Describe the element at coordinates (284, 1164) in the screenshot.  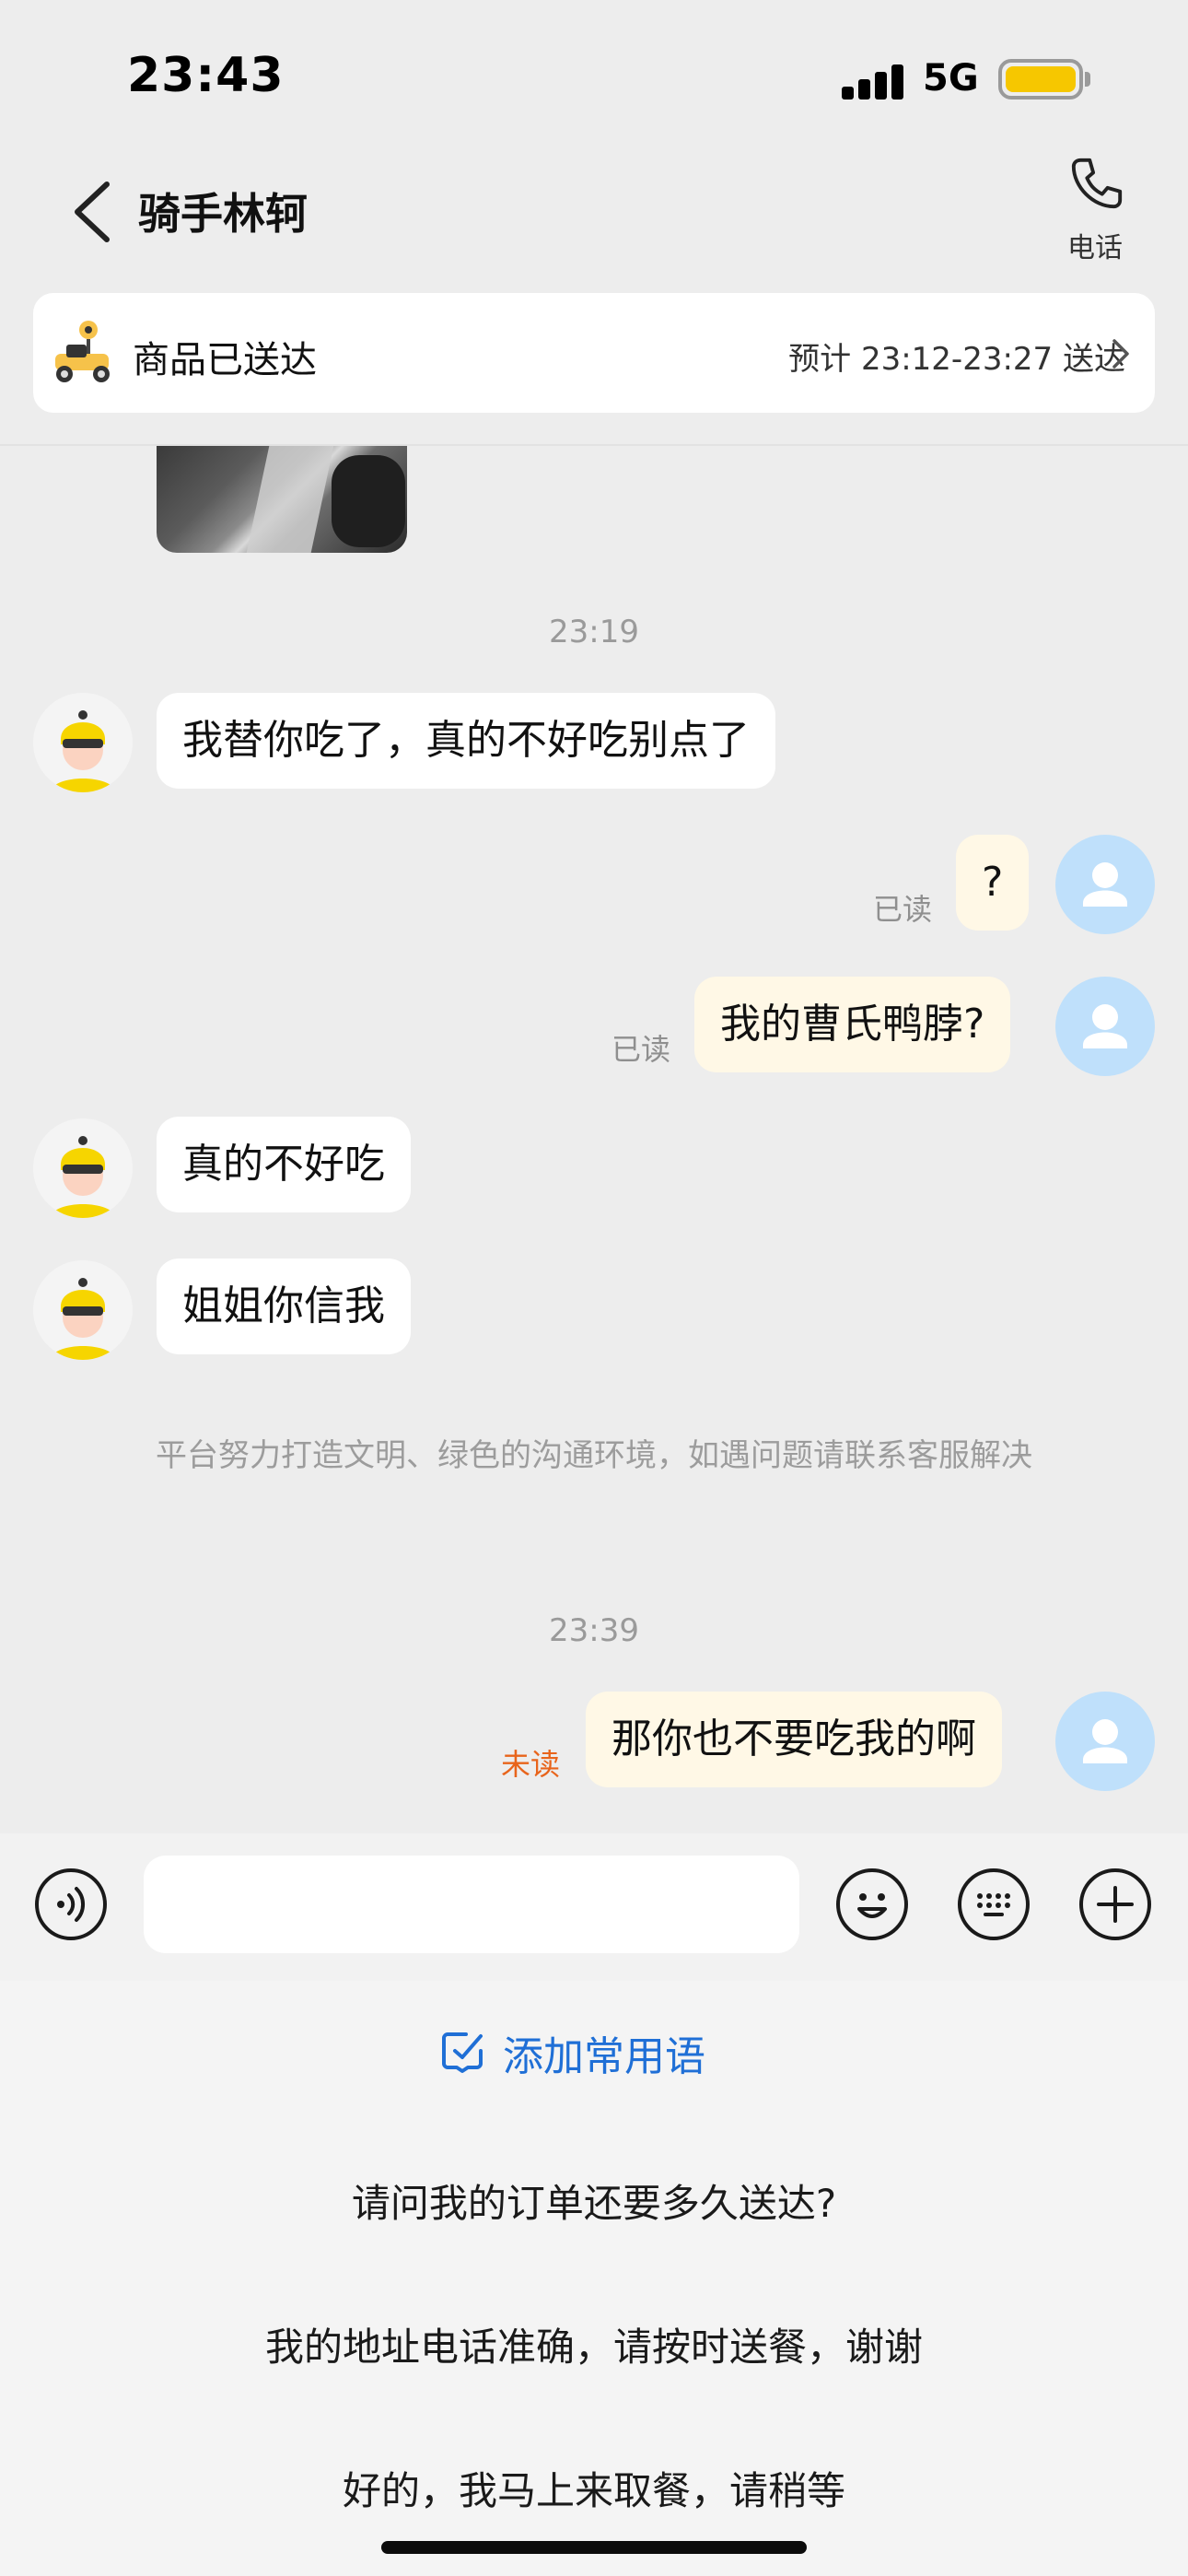
I see `rider-message: 真的不好吃` at that location.